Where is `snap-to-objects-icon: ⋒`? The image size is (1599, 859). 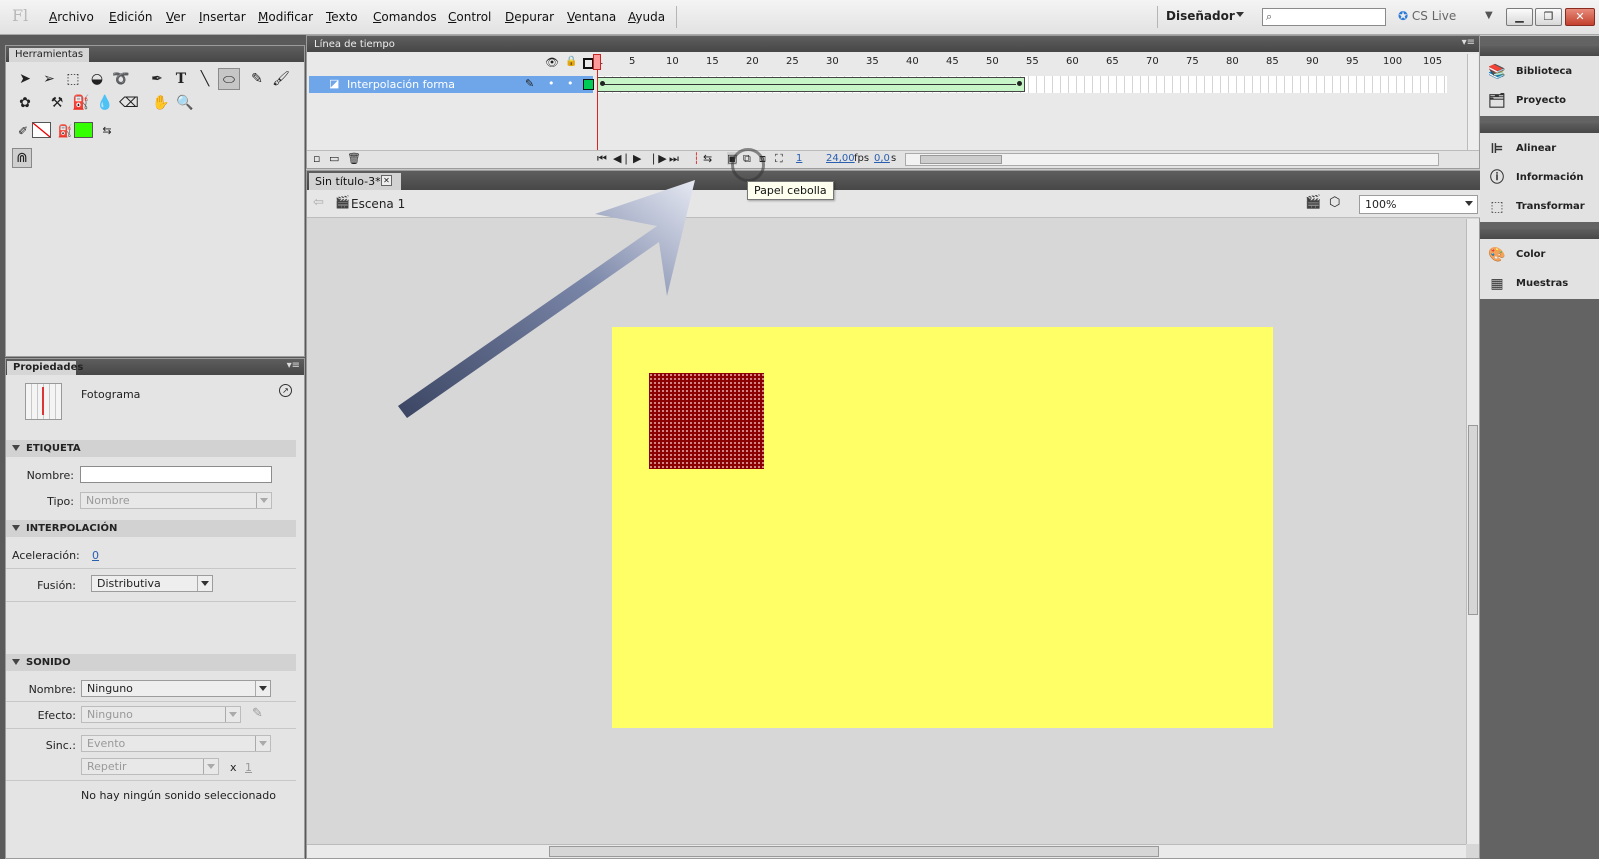 snap-to-objects-icon: ⋒ is located at coordinates (22, 158).